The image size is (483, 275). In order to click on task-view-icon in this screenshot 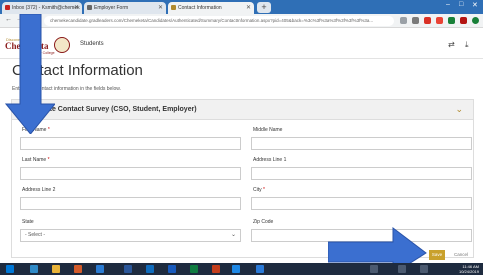, I will do `click(34, 269)`.